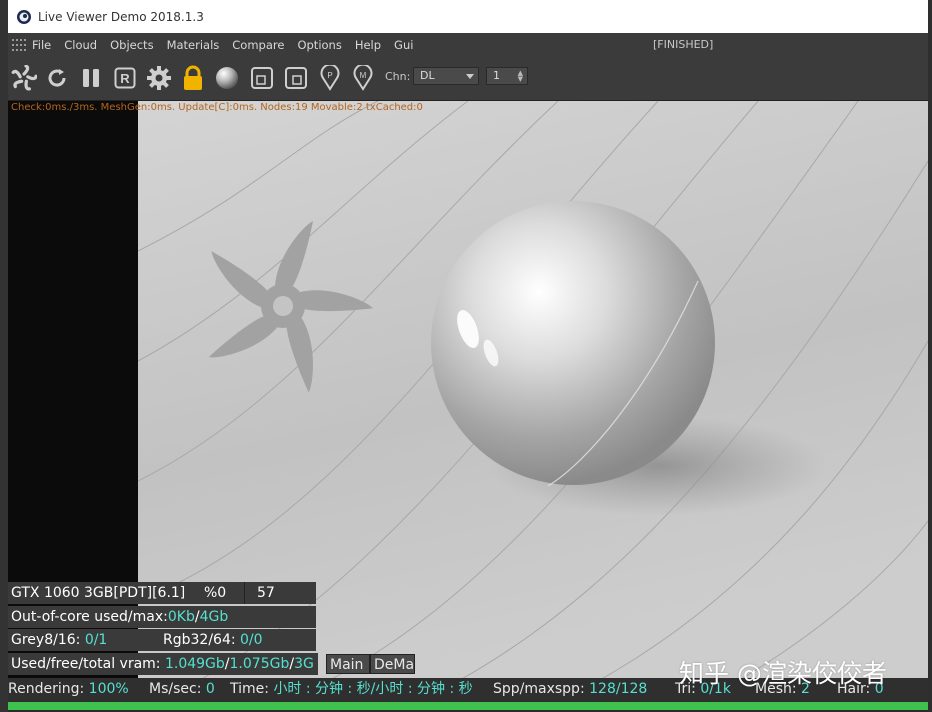 The width and height of the screenshot is (932, 712). I want to click on pick-focus-icon: P, so click(330, 78).